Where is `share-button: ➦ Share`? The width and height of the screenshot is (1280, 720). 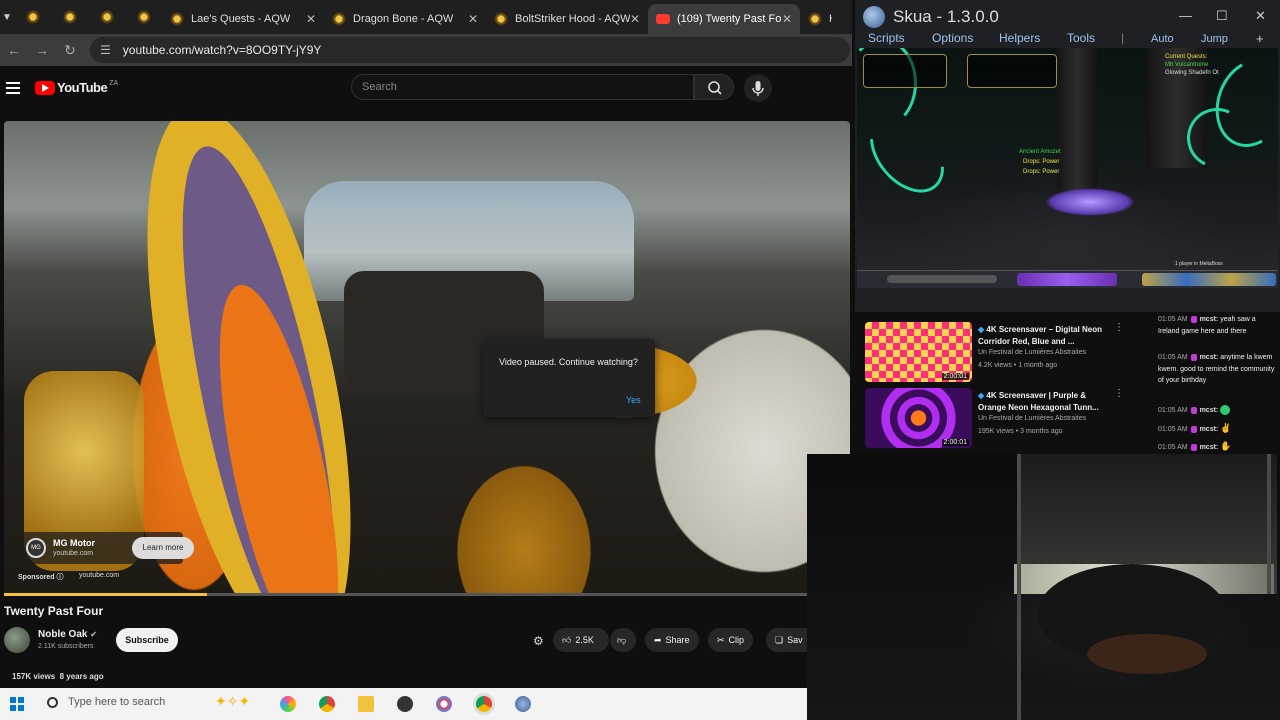
share-button: ➦ Share is located at coordinates (672, 640).